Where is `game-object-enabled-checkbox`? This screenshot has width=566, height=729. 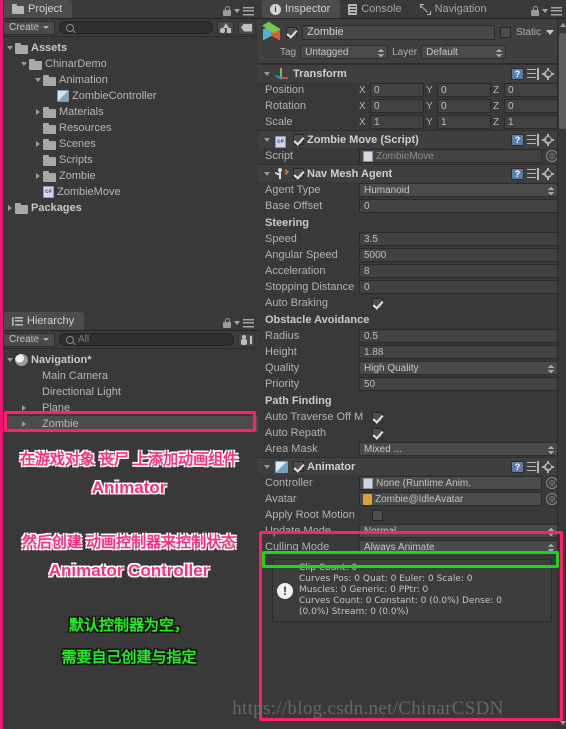 game-object-enabled-checkbox is located at coordinates (291, 32).